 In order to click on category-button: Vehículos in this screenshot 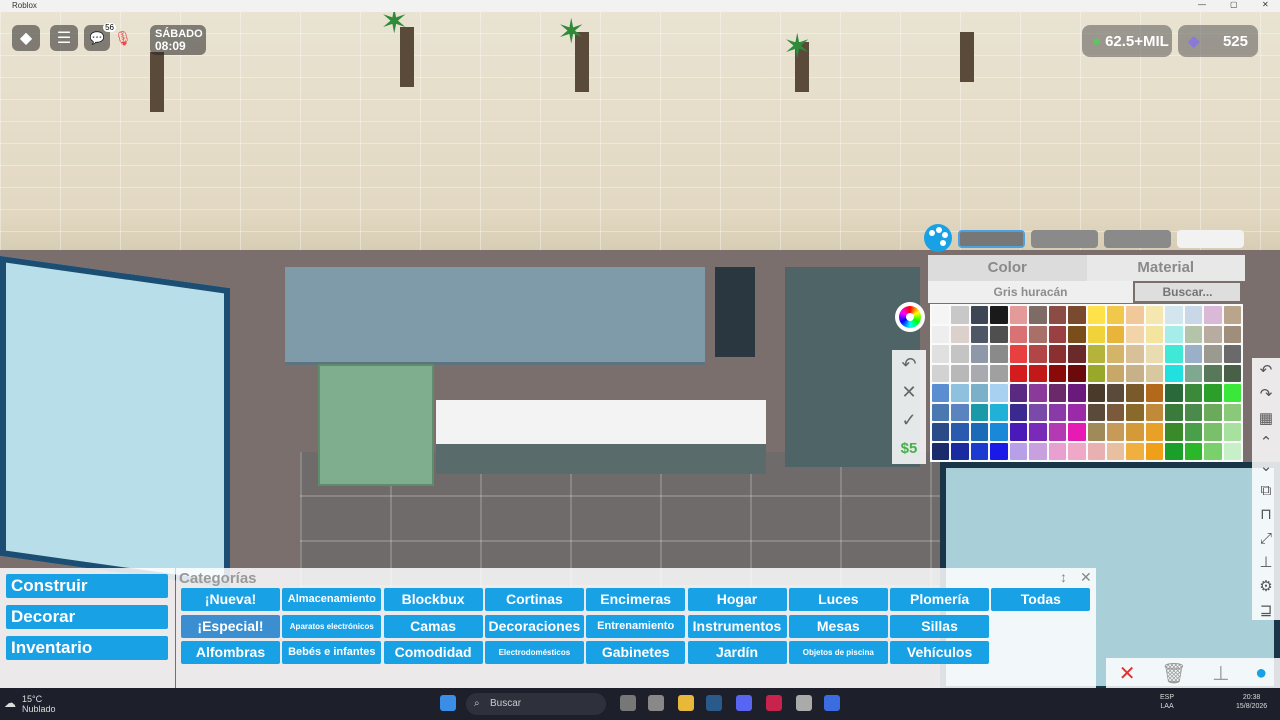, I will do `click(940, 652)`.